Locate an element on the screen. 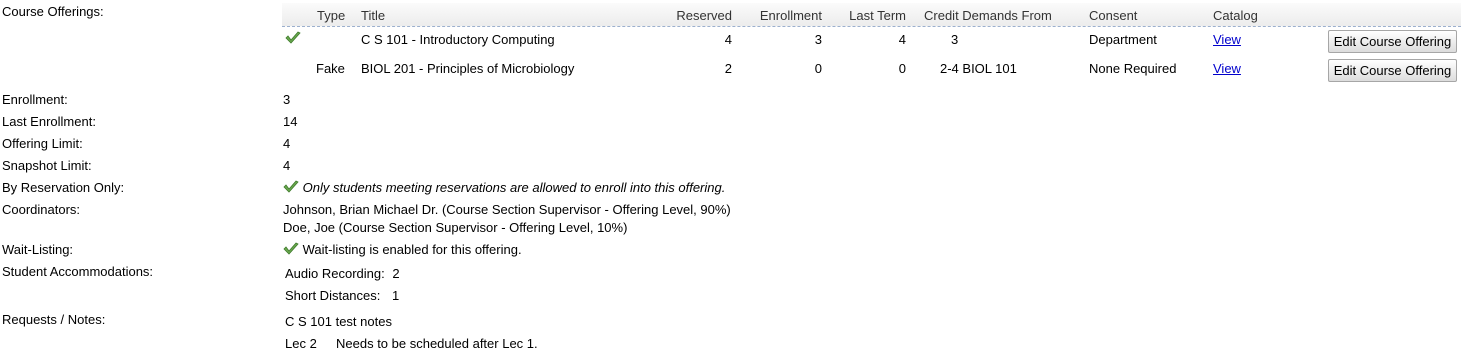 This screenshot has height=356, width=1461. accommodation-count: 1 is located at coordinates (396, 295).